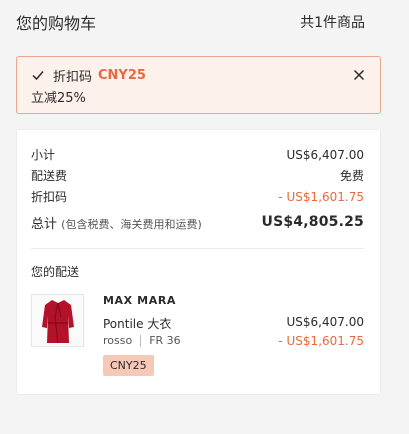 This screenshot has height=434, width=409. I want to click on page-title: 您的购物车, so click(56, 23).